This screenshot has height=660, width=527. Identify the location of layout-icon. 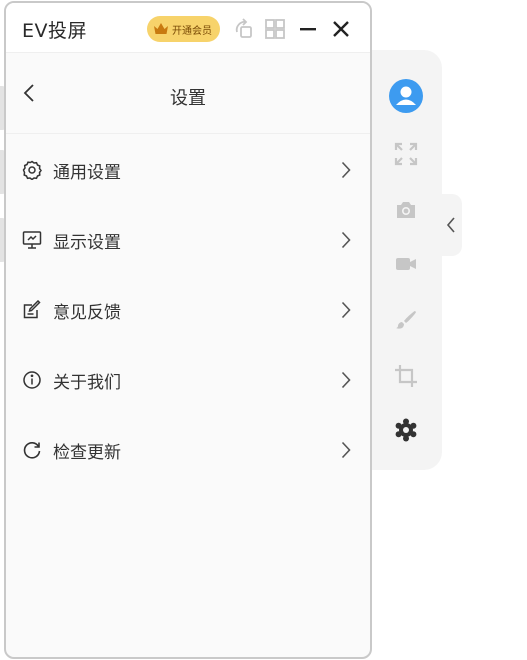
(275, 29).